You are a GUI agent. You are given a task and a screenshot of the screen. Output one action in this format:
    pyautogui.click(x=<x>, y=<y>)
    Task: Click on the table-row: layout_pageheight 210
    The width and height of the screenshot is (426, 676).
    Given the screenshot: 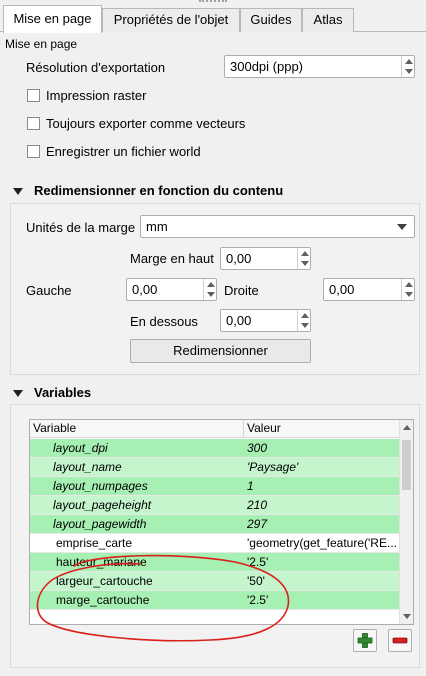 What is the action you would take?
    pyautogui.click(x=215, y=505)
    